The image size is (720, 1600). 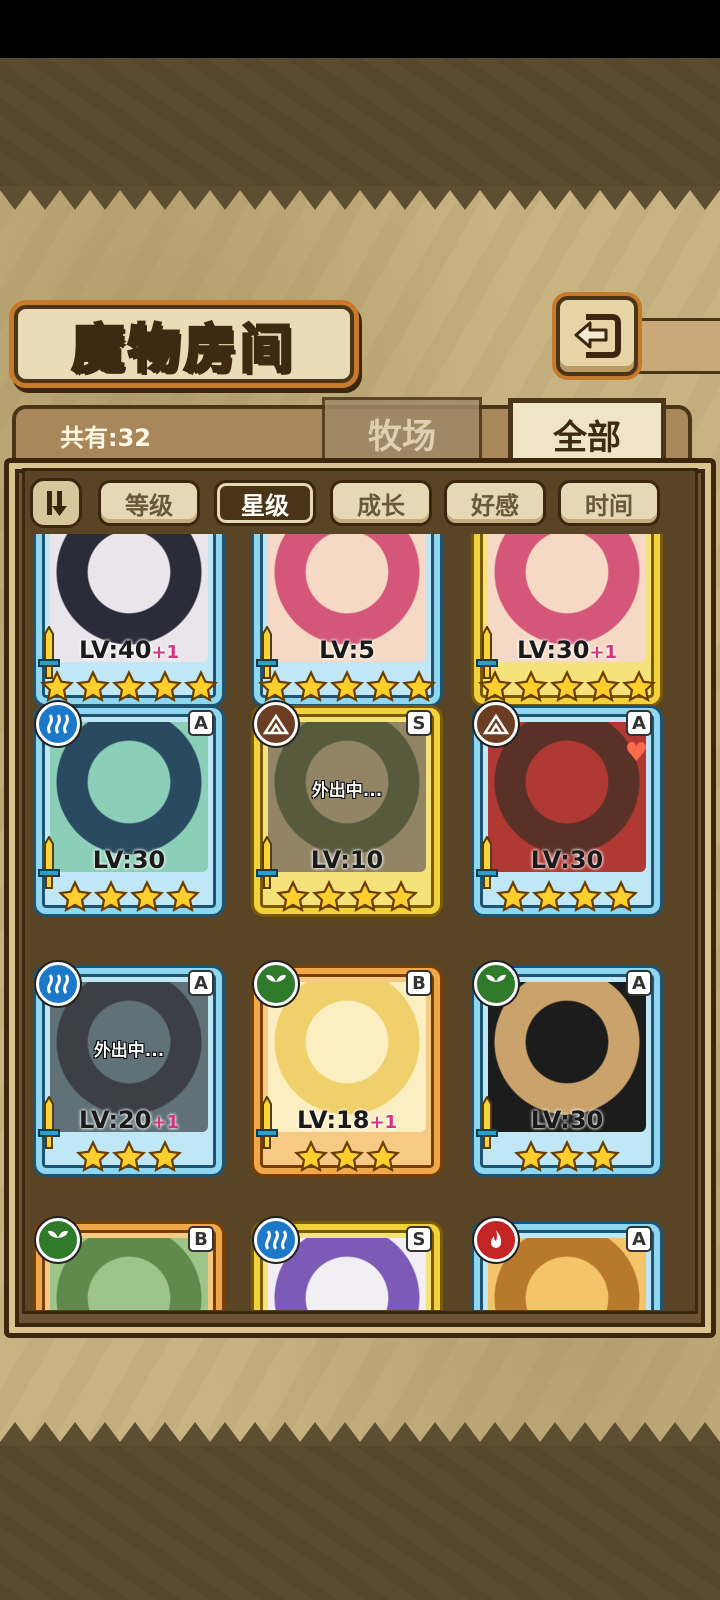 I want to click on return-arrow-icon, so click(x=597, y=336).